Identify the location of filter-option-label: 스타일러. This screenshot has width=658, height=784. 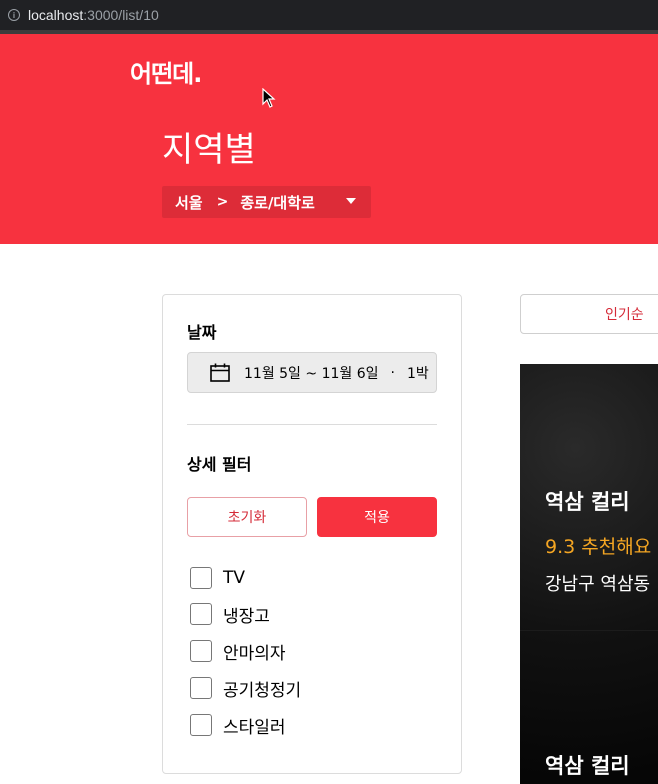
(254, 727).